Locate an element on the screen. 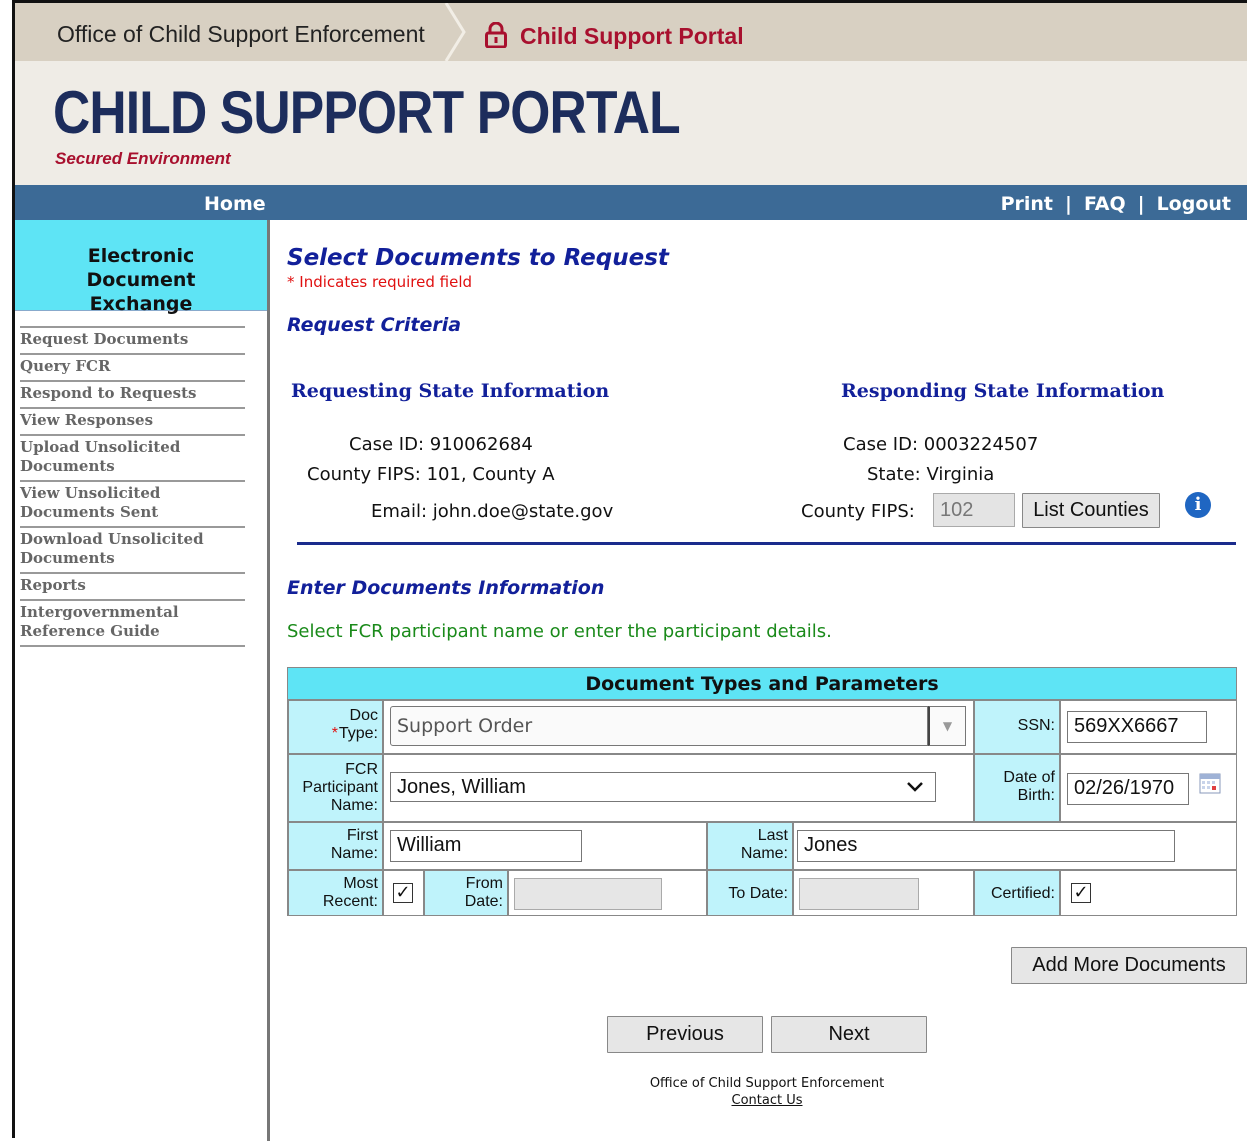 Image resolution: width=1247 pixels, height=1141 pixels. requesting-county-fips-label: County FIPS: is located at coordinates (364, 474).